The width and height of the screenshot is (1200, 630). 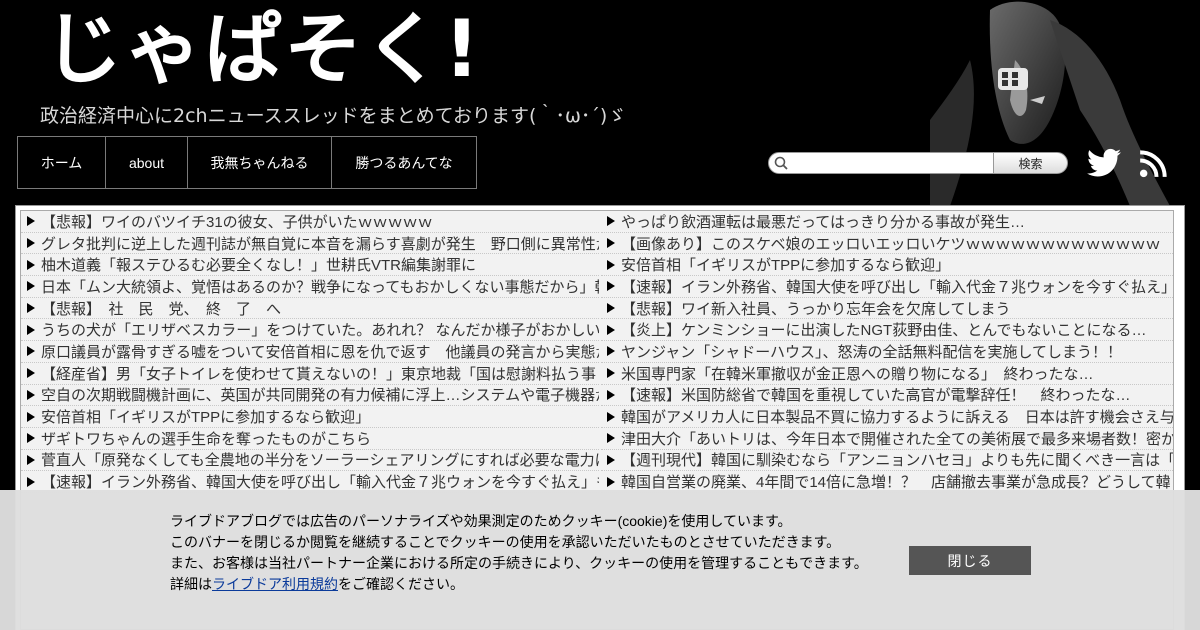 I want to click on article-link: 菅直人「原発なくしても全農地の半分をソーラーシェアリングにすれば必要な電力は, so click(x=320, y=460).